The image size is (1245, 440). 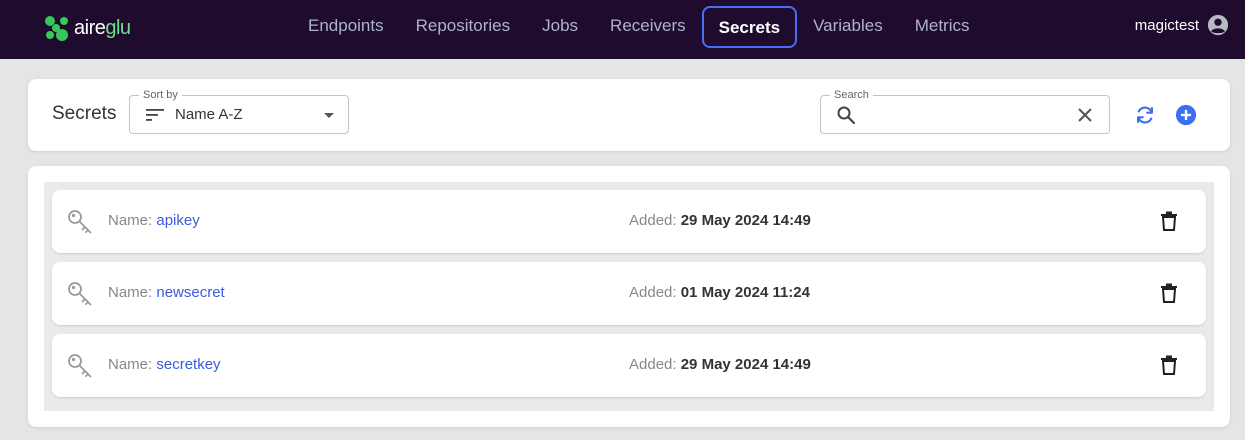 What do you see at coordinates (1218, 25) in the screenshot?
I see `account-circle-icon` at bounding box center [1218, 25].